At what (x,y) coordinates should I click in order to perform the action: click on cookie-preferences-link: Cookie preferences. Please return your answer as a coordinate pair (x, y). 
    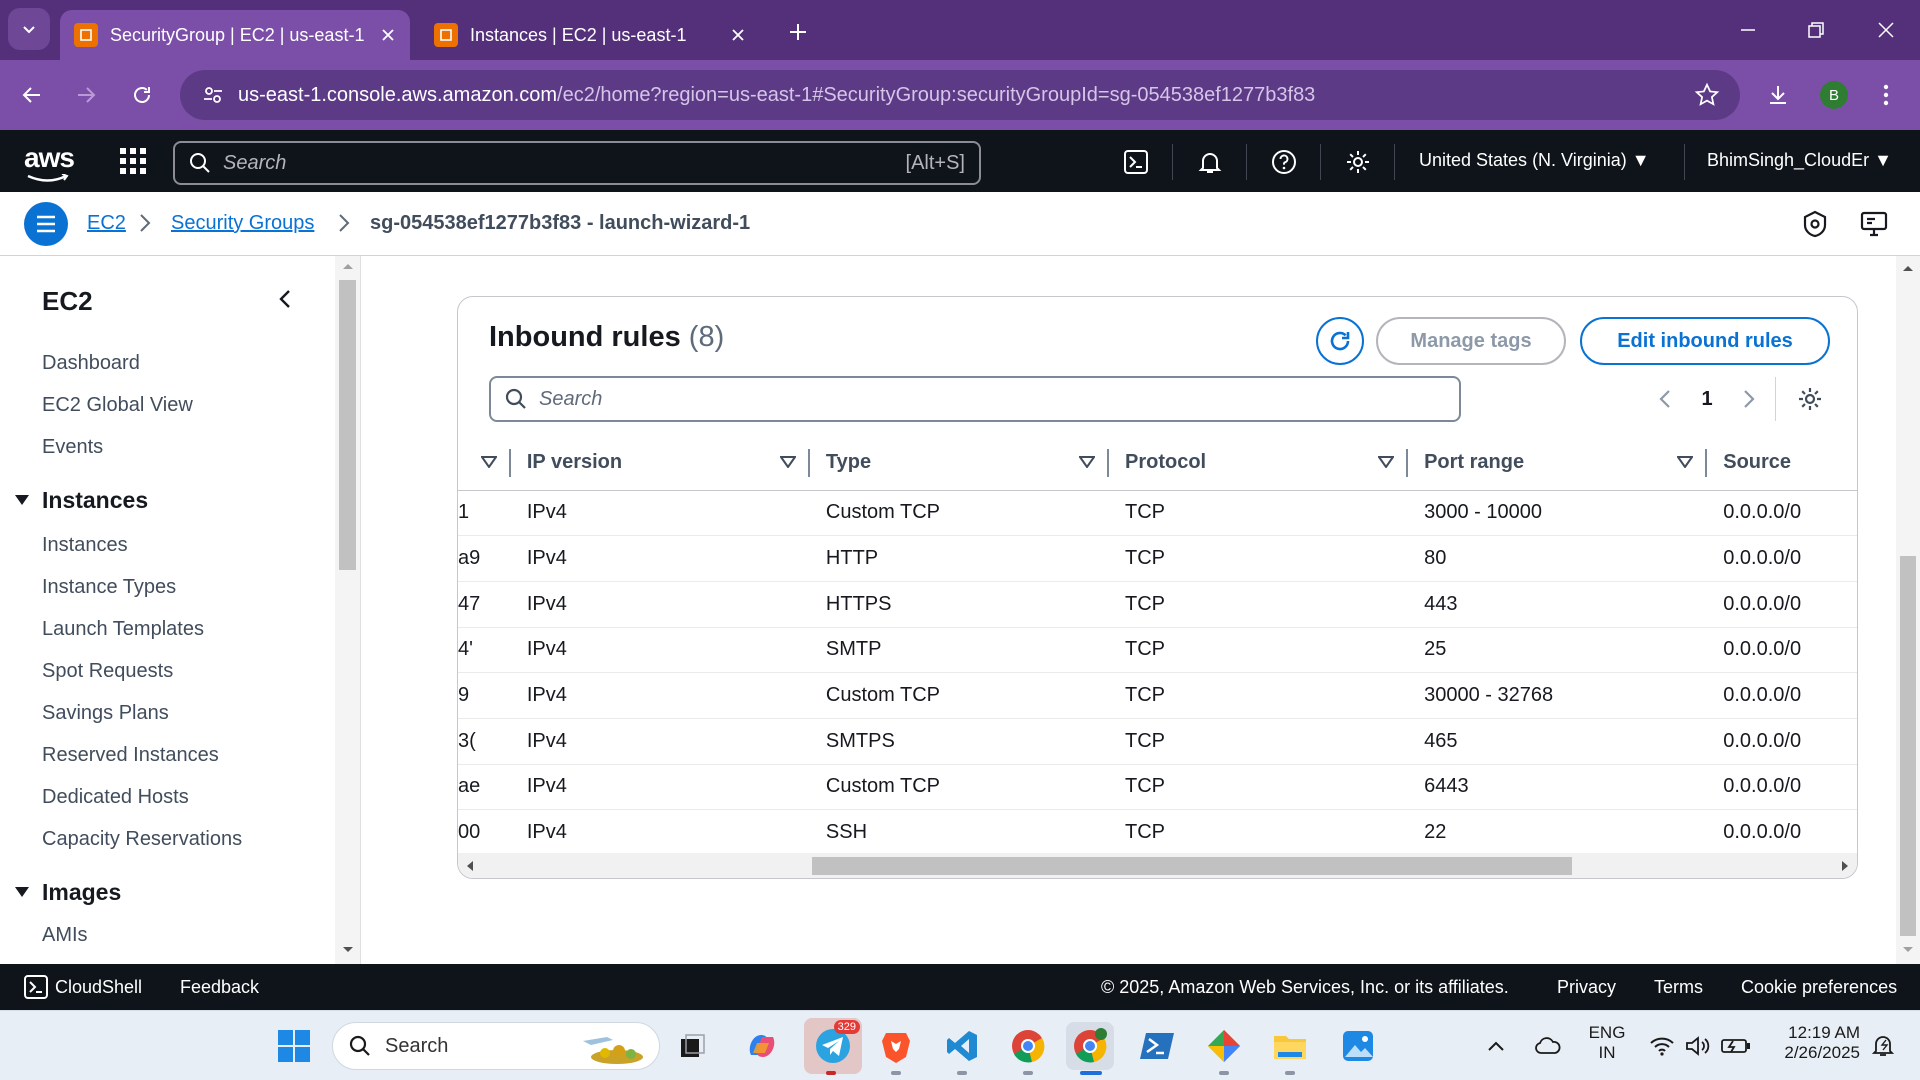
    Looking at the image, I should click on (1819, 987).